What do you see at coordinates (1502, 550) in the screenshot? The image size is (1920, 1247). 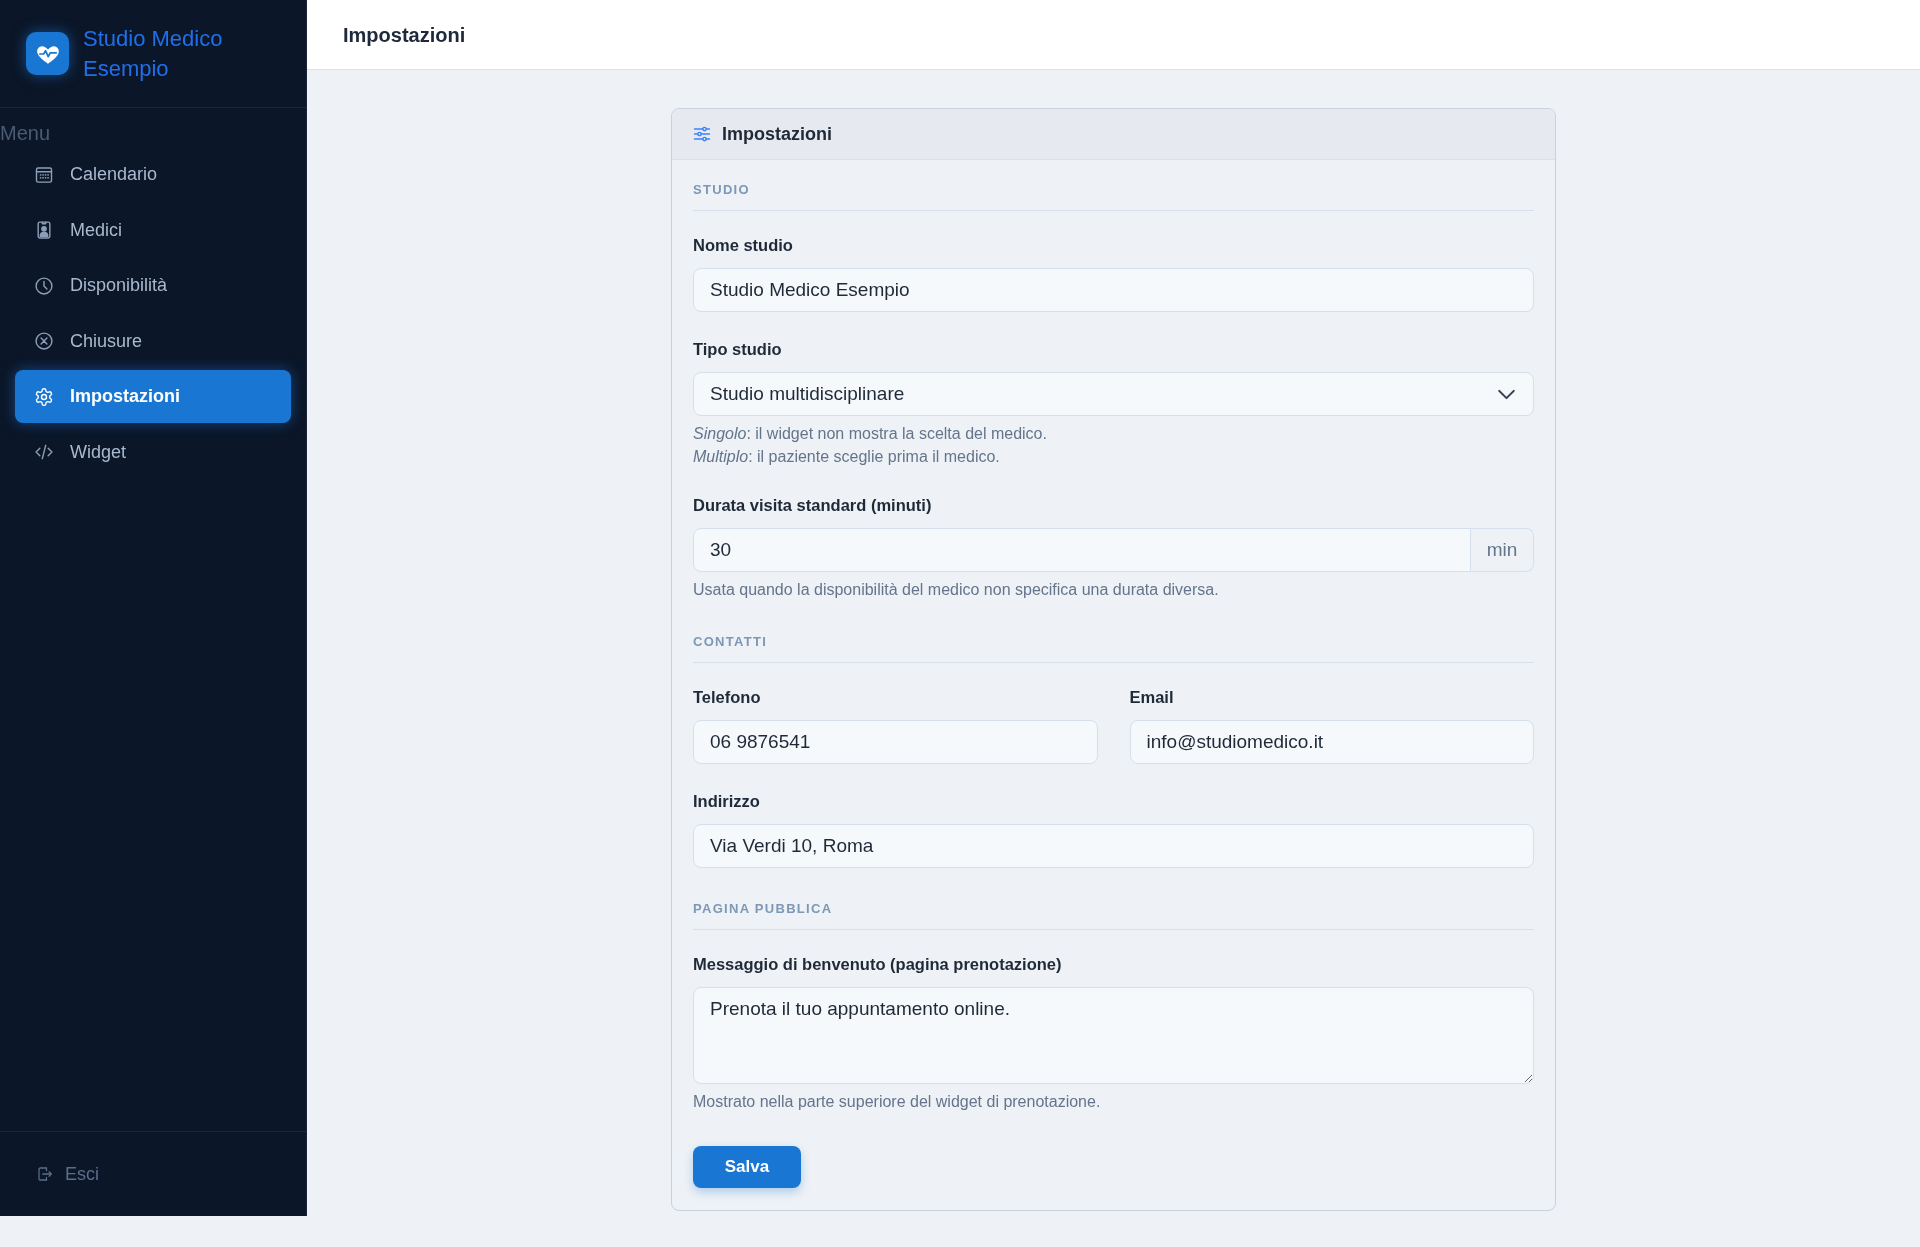 I see `unit-label: min` at bounding box center [1502, 550].